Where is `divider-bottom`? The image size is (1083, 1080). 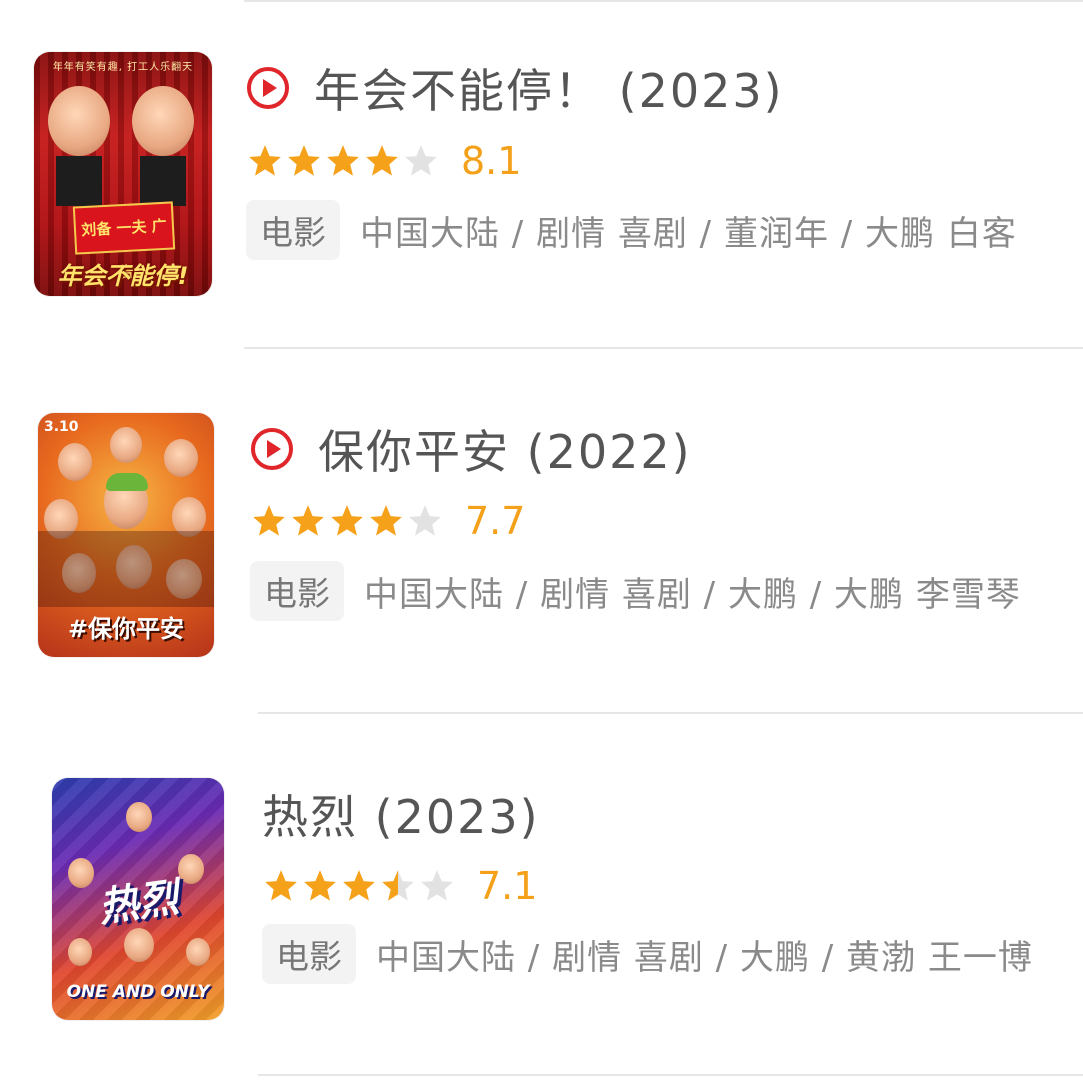
divider-bottom is located at coordinates (670, 1075).